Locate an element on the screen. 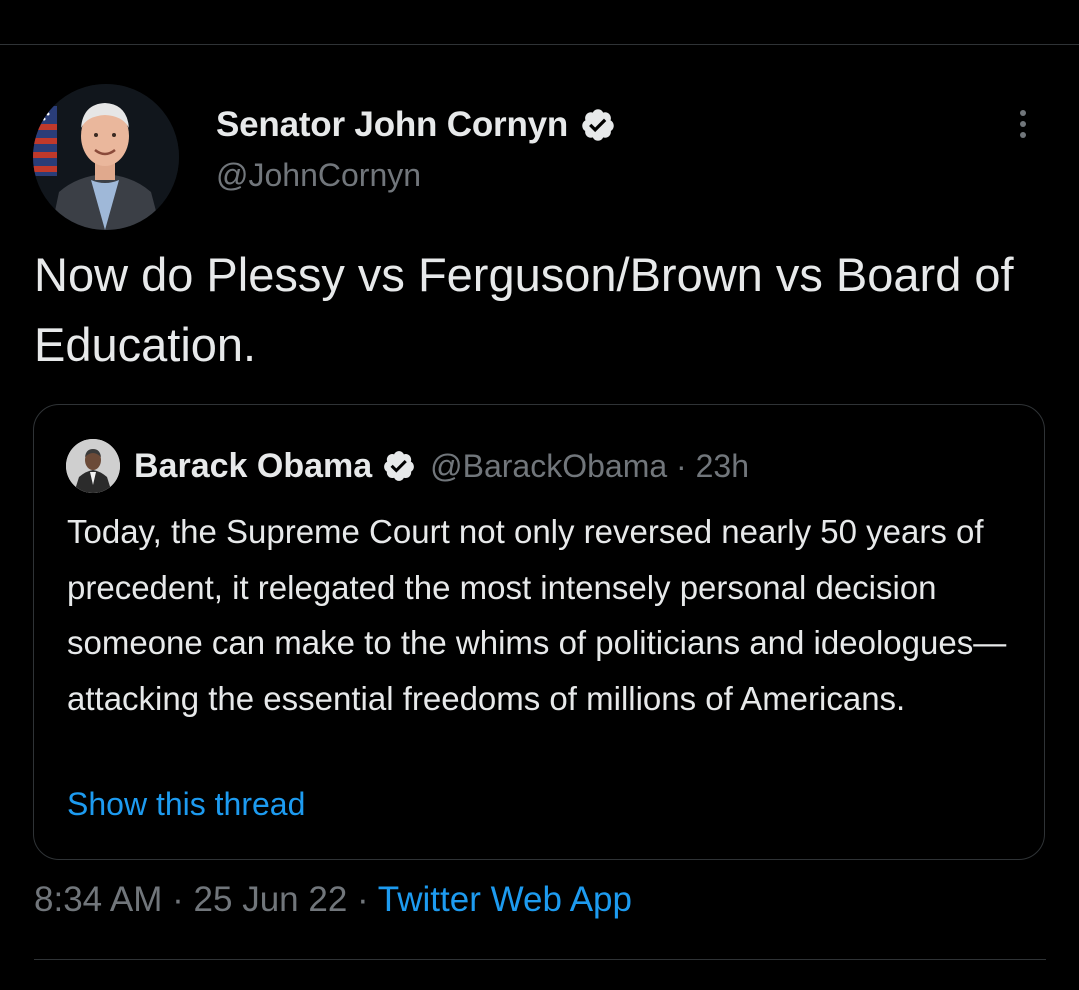 The image size is (1079, 990). tweet-source-link: Twitter Web App is located at coordinates (505, 899).